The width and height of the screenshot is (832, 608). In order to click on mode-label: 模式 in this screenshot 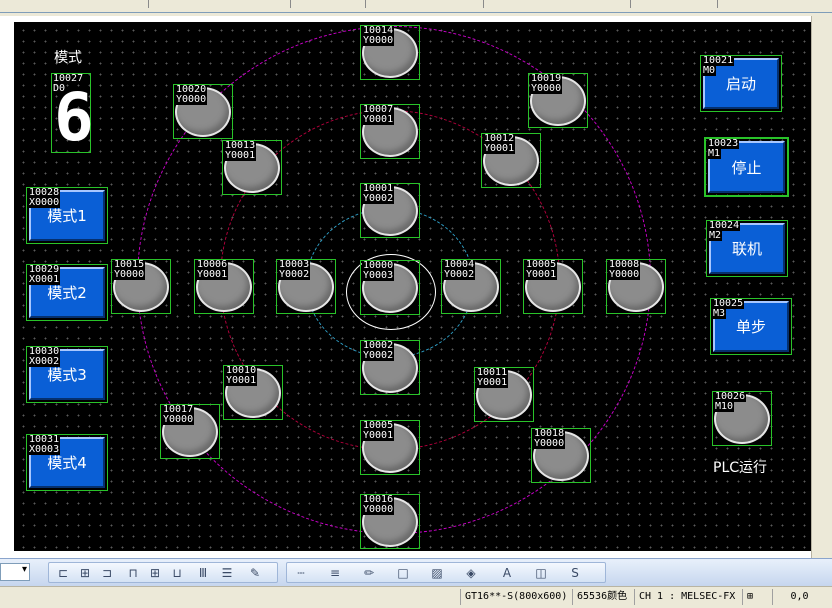, I will do `click(68, 58)`.